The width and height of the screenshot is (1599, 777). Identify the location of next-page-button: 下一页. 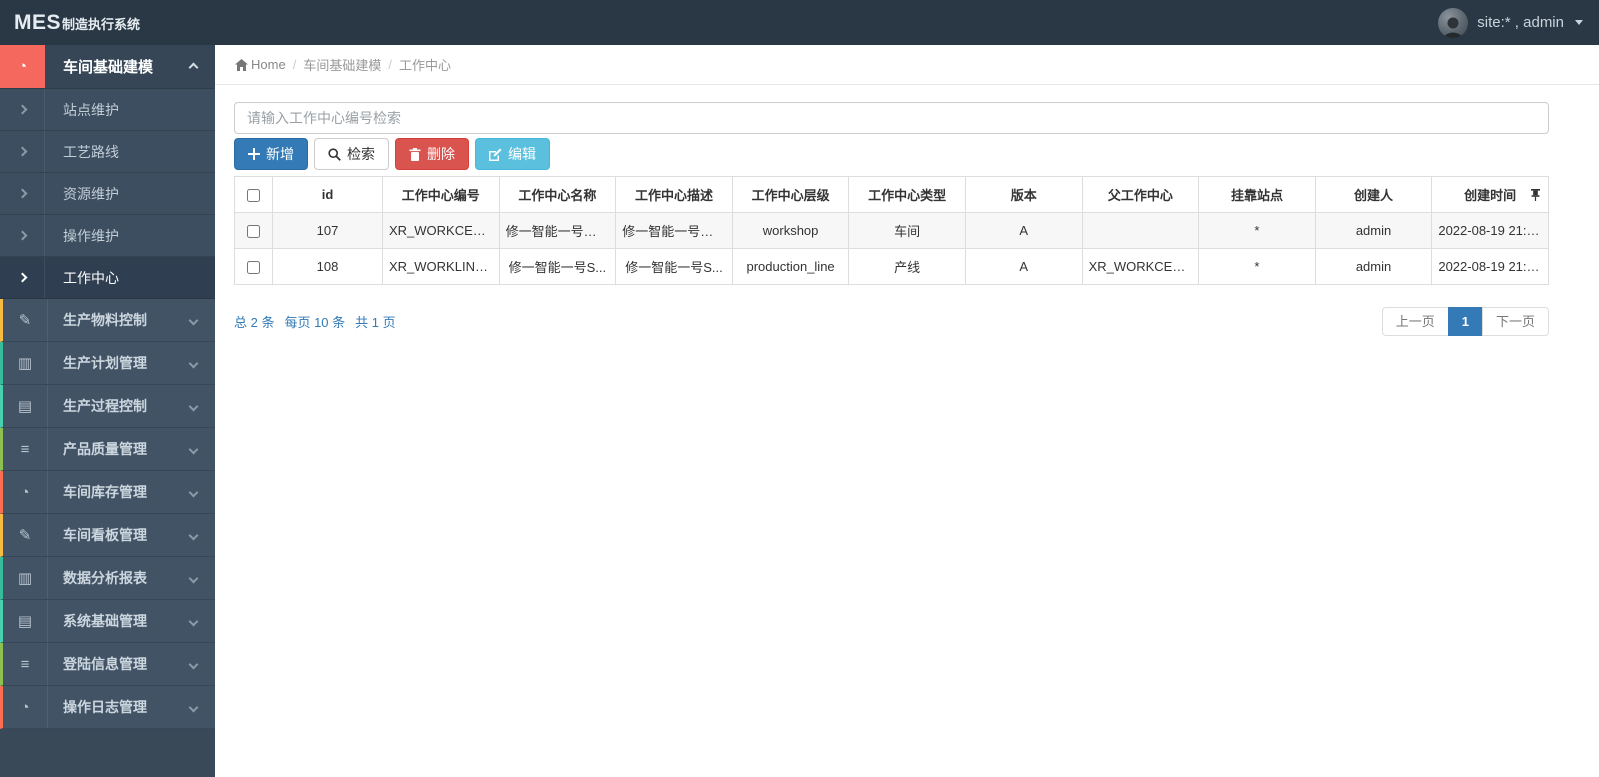
(1515, 321).